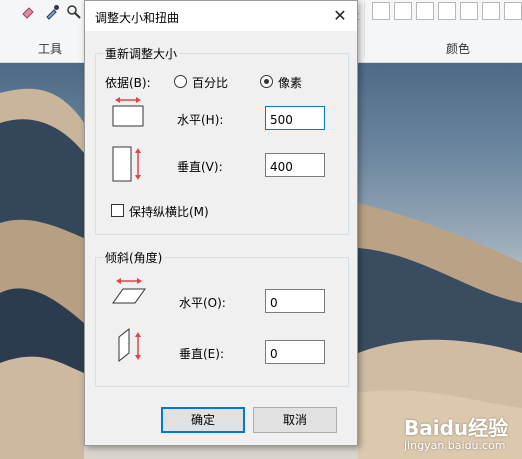 Image resolution: width=522 pixels, height=459 pixels. I want to click on baidu-watermark: Baidu经验 jingyan.baidu.com, so click(456, 432).